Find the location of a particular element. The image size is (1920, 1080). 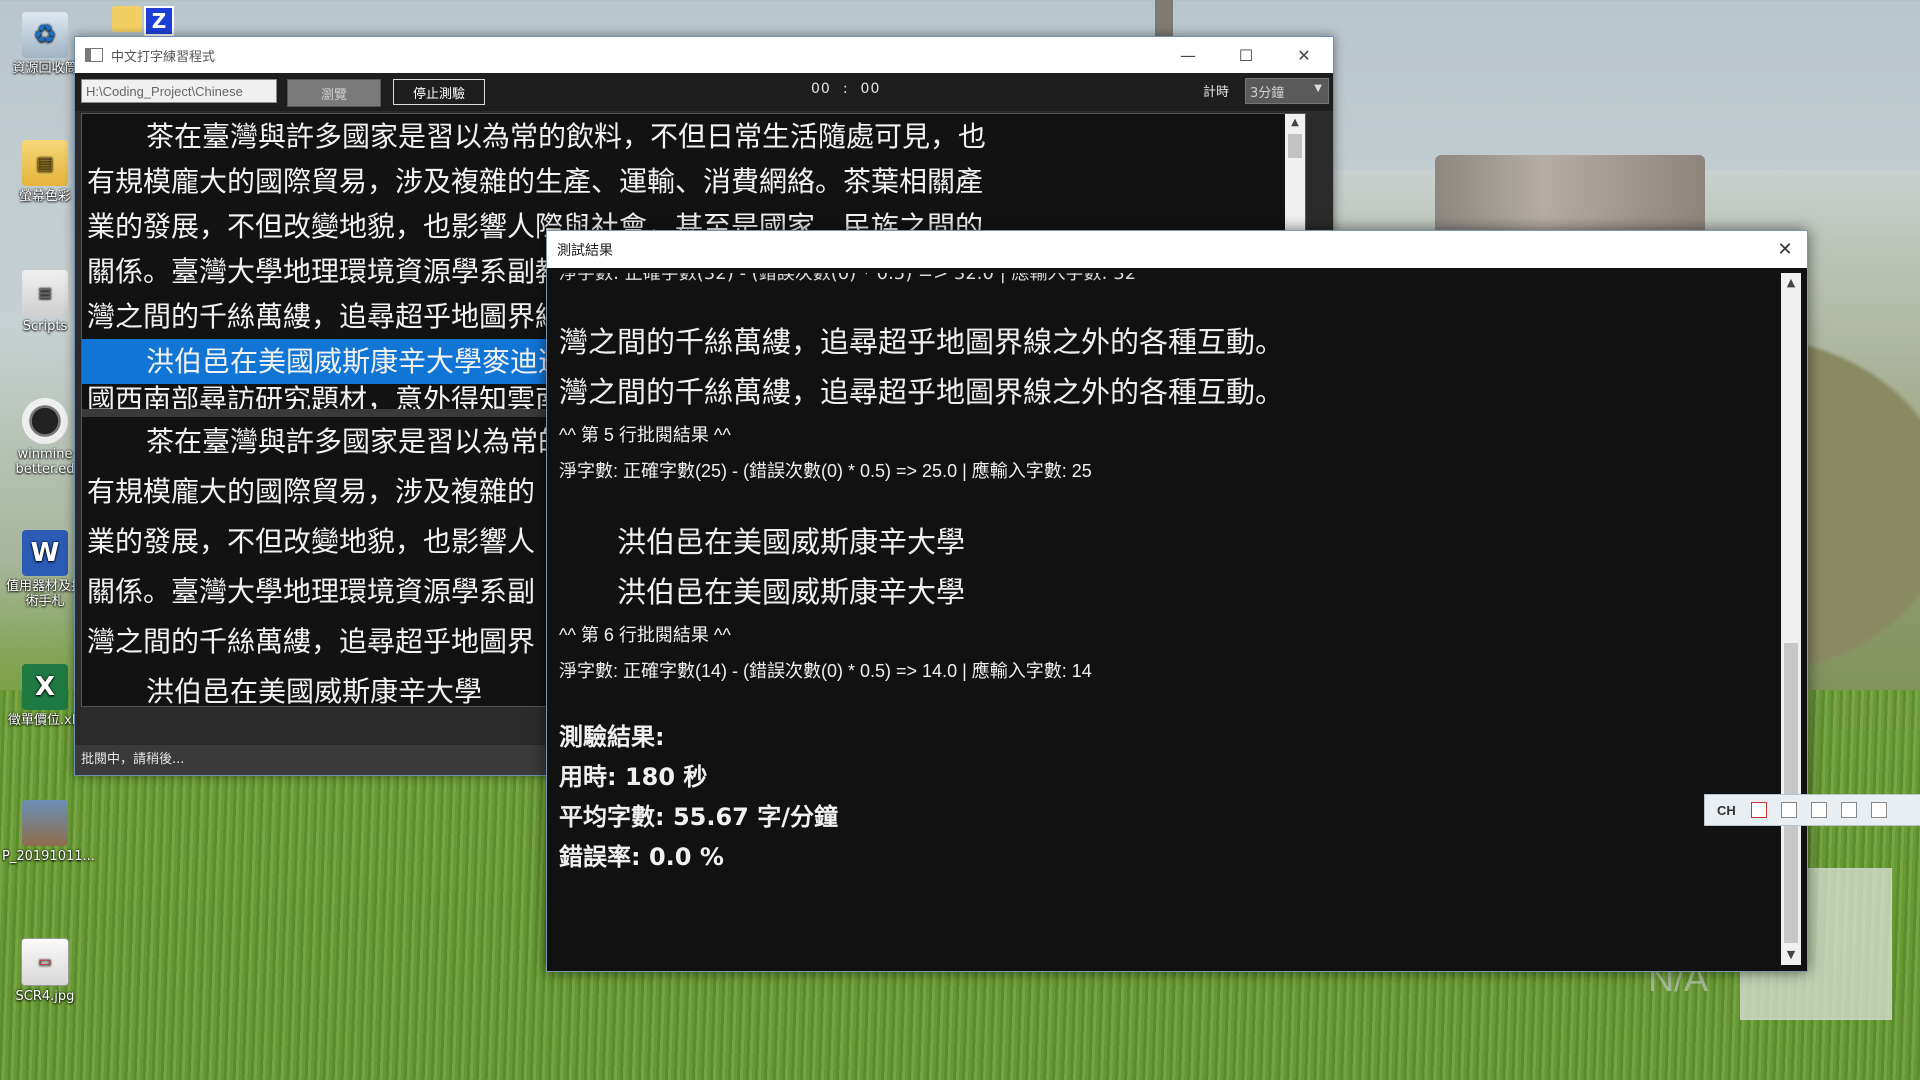

toolbar: 瀏覽 停止測驗 00:00 計時 3分鐘 ▼ is located at coordinates (704, 92).